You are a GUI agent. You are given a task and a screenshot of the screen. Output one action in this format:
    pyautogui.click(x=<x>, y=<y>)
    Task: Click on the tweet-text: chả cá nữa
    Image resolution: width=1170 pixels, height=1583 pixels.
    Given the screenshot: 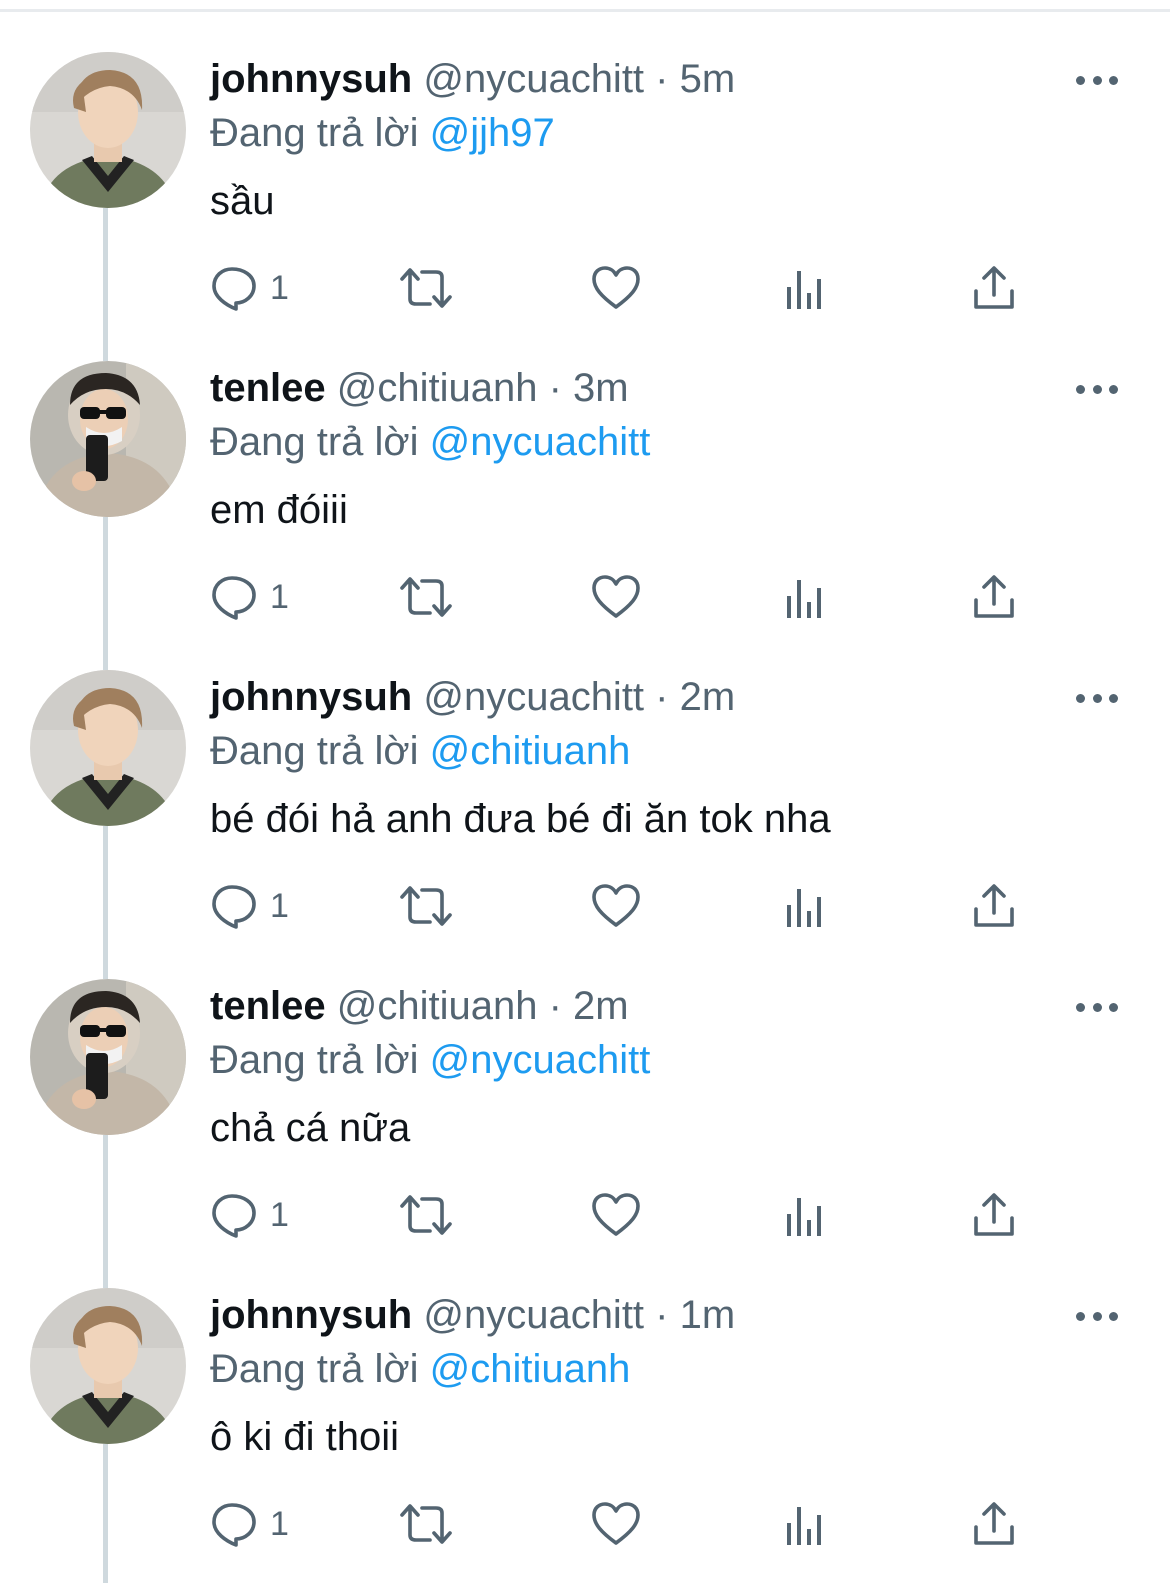 What is the action you would take?
    pyautogui.click(x=310, y=1128)
    